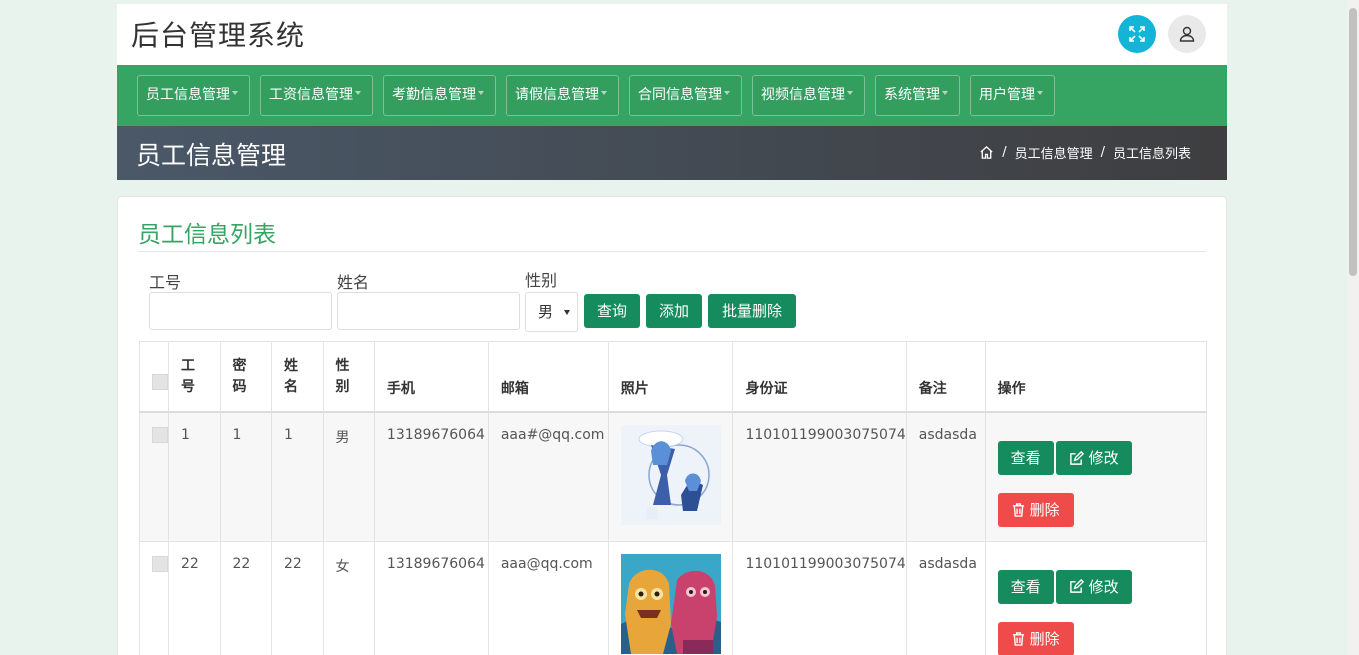  Describe the element at coordinates (548, 597) in the screenshot. I see `cell-email: aaa@qq.com` at that location.